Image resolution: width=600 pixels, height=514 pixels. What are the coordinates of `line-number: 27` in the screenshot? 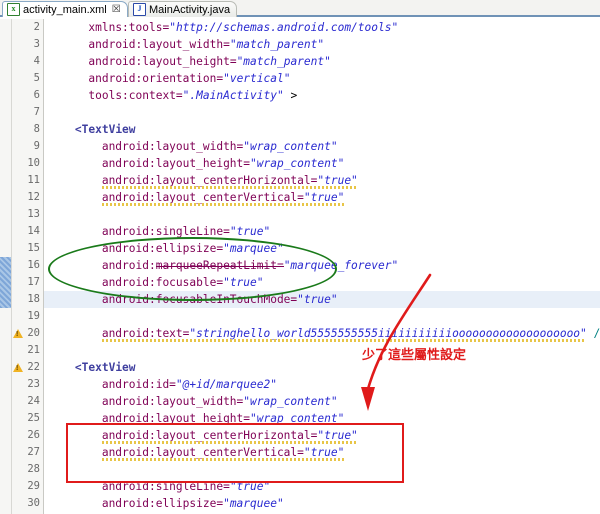 It's located at (33, 452).